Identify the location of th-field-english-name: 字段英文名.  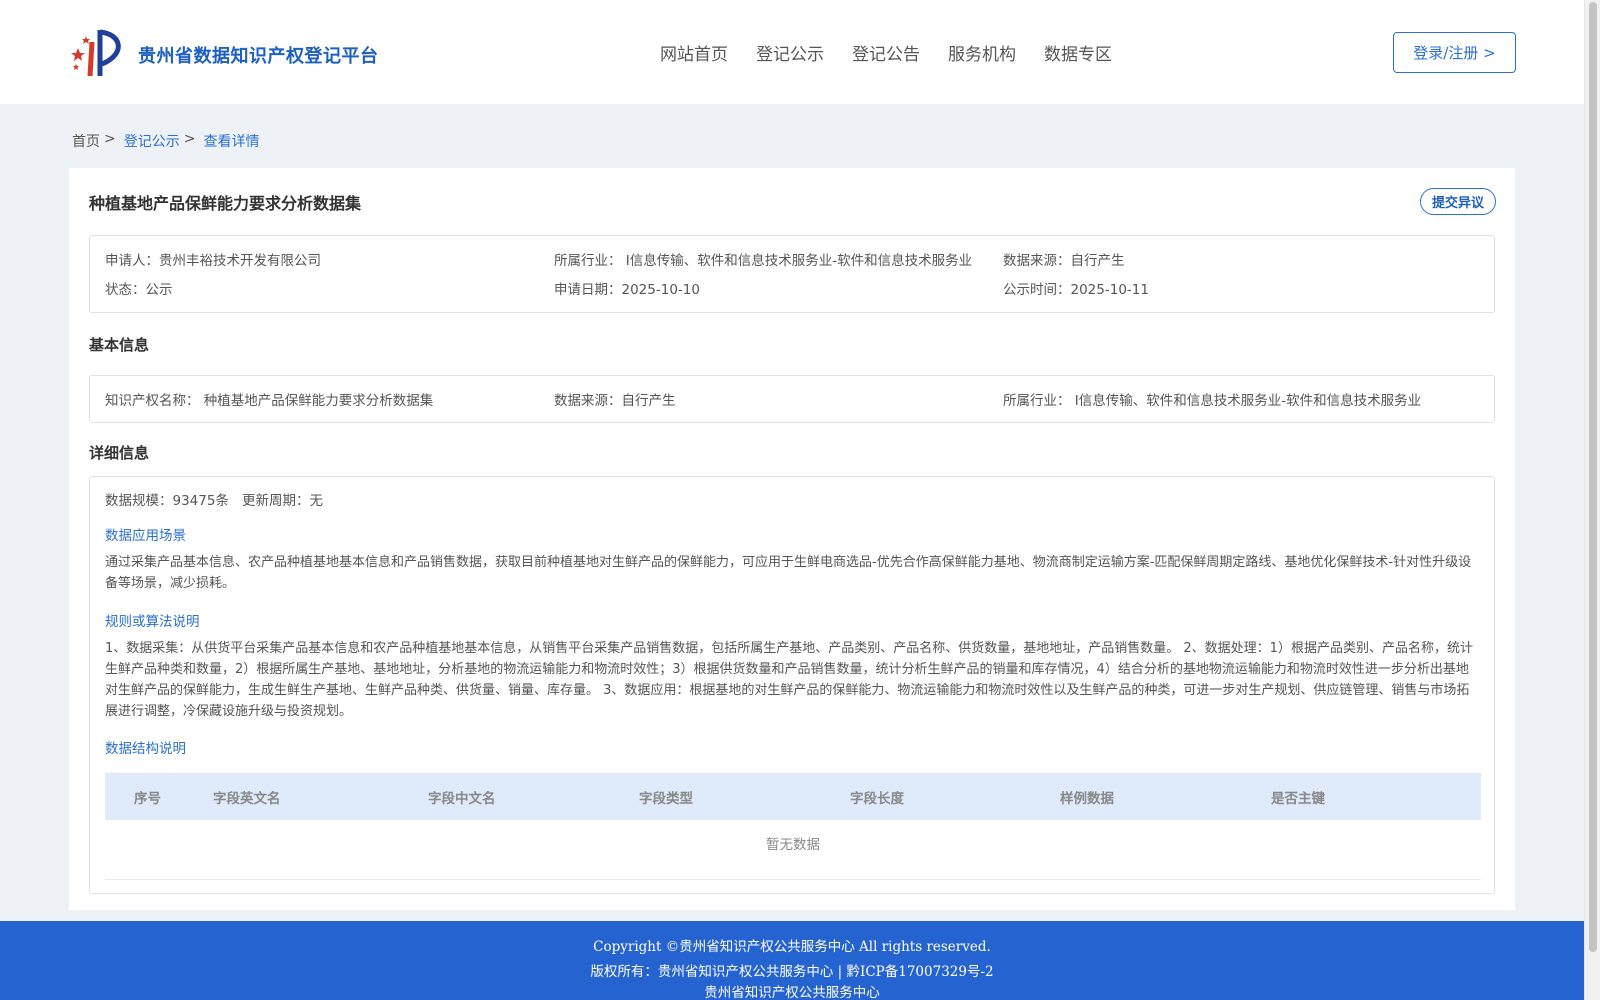
(247, 798).